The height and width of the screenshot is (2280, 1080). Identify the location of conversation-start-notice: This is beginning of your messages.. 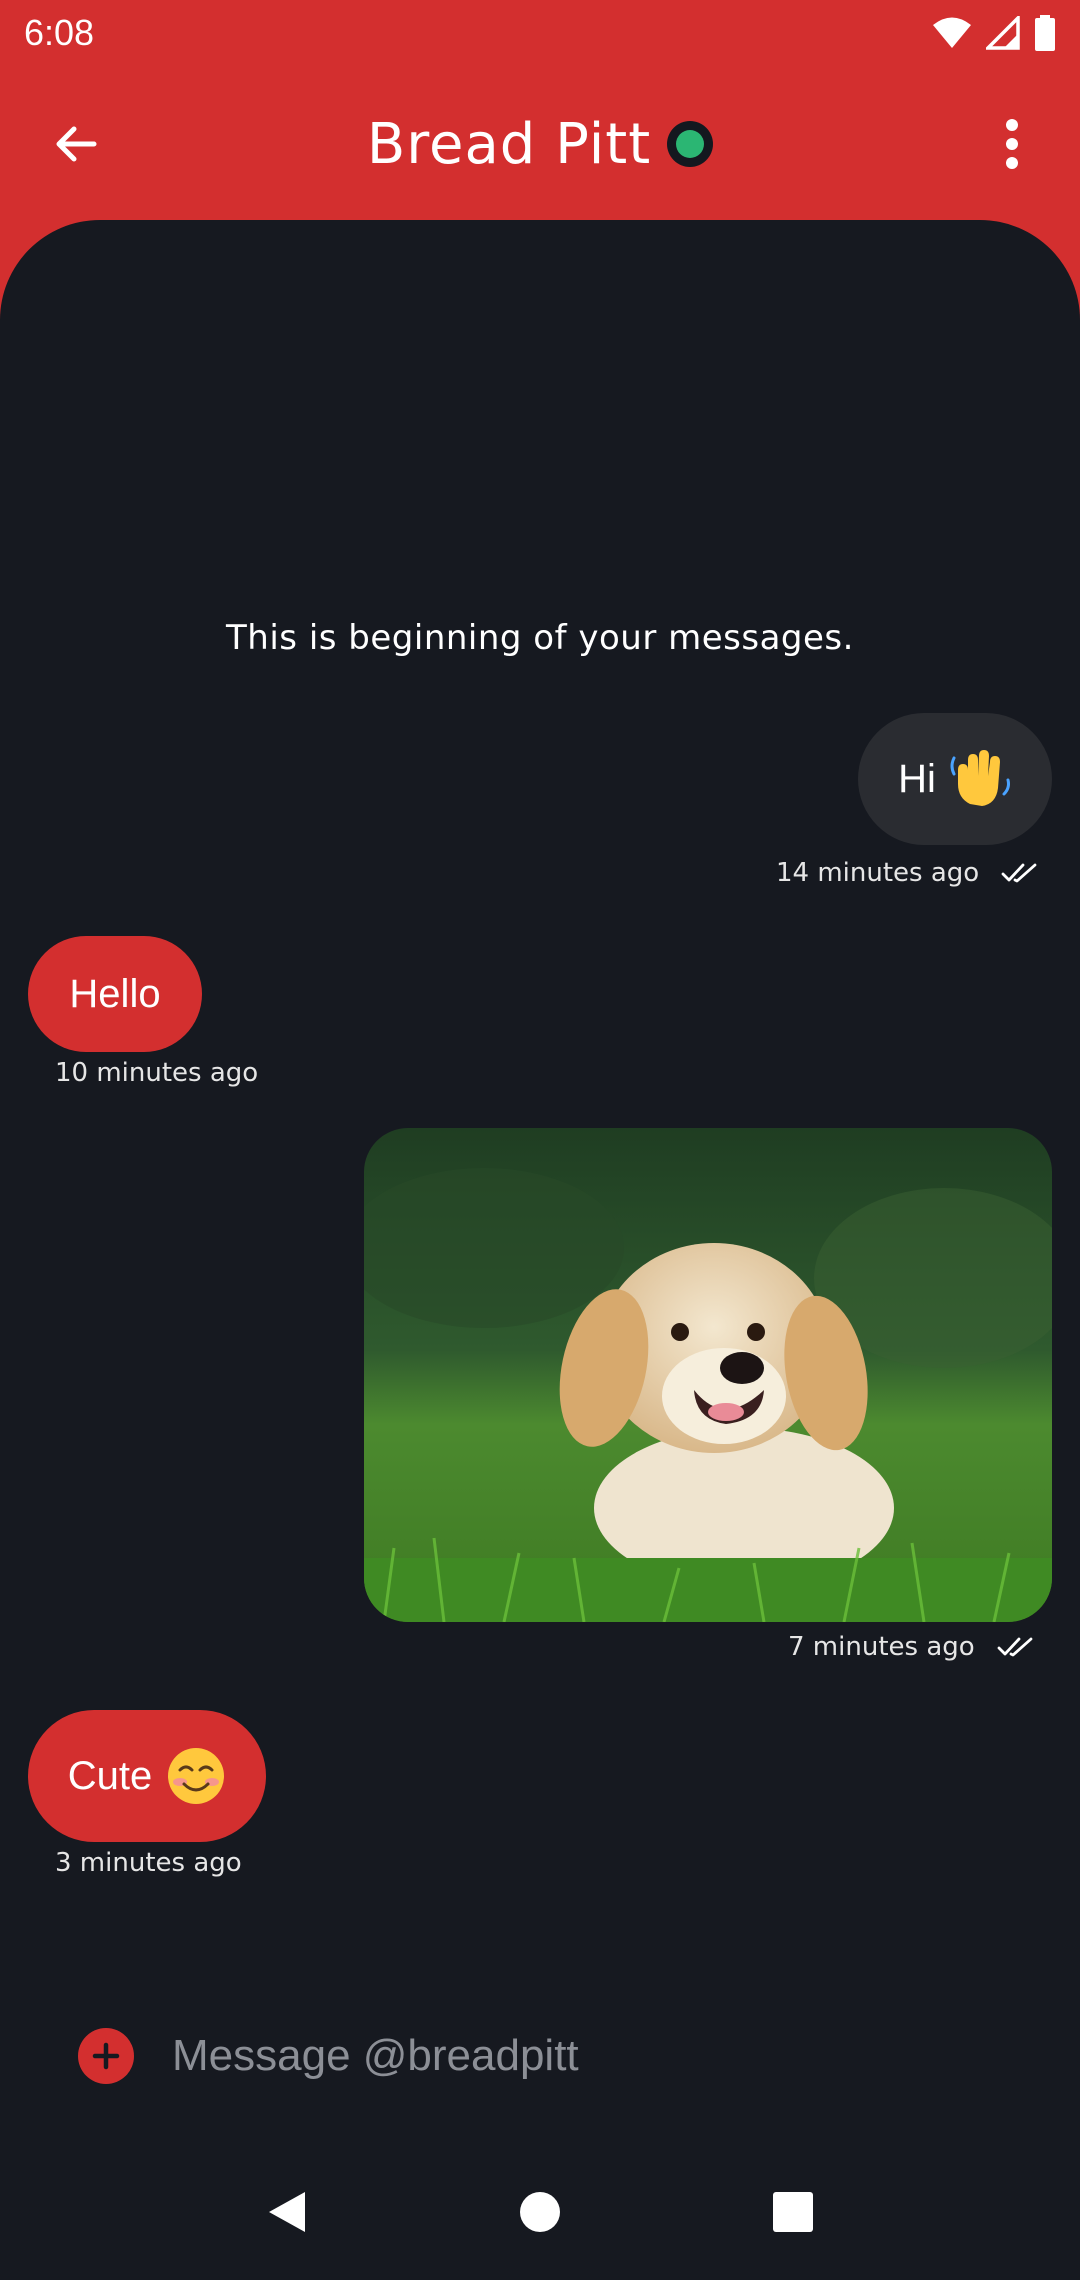
(540, 638).